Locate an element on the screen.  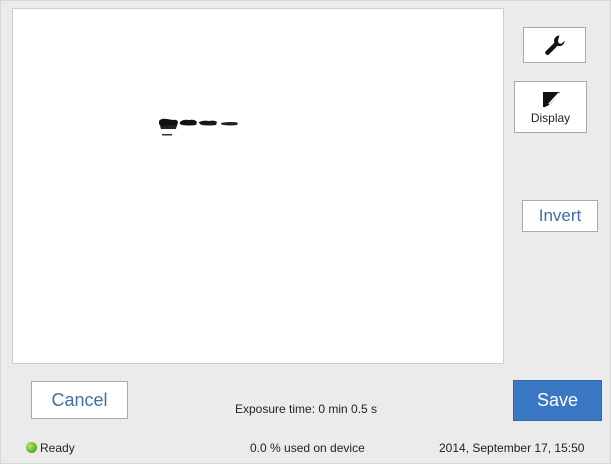
invert-button-label: Invert is located at coordinates (560, 215).